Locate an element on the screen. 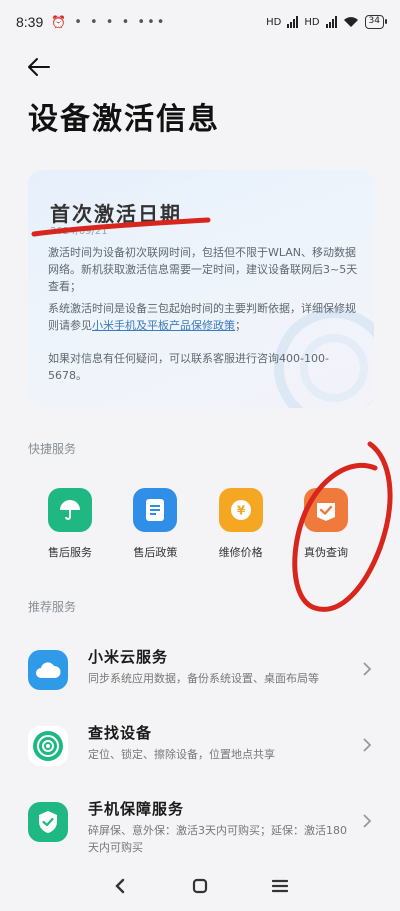  back-icon is located at coordinates (120, 886).